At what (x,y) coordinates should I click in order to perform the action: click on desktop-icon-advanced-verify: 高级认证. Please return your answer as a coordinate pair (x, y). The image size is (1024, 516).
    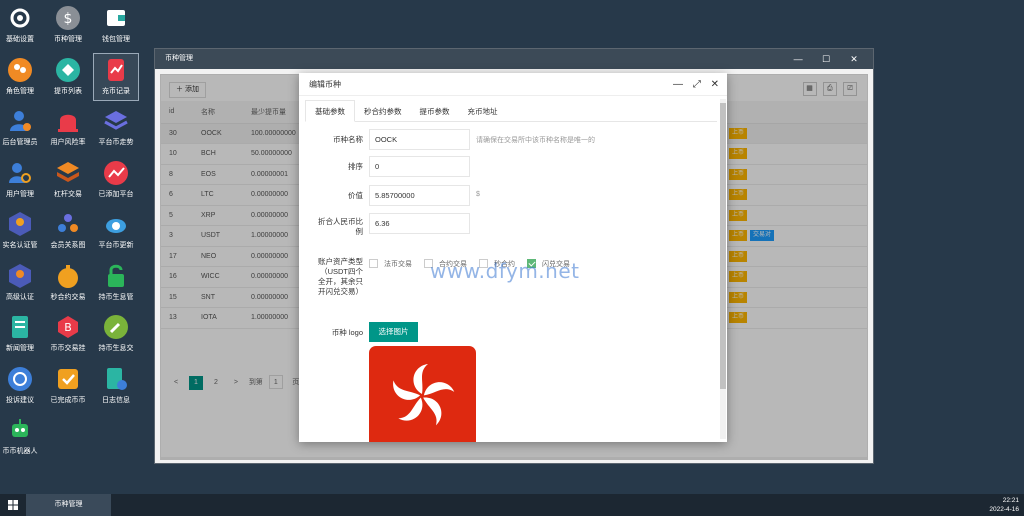
    Looking at the image, I should click on (21, 283).